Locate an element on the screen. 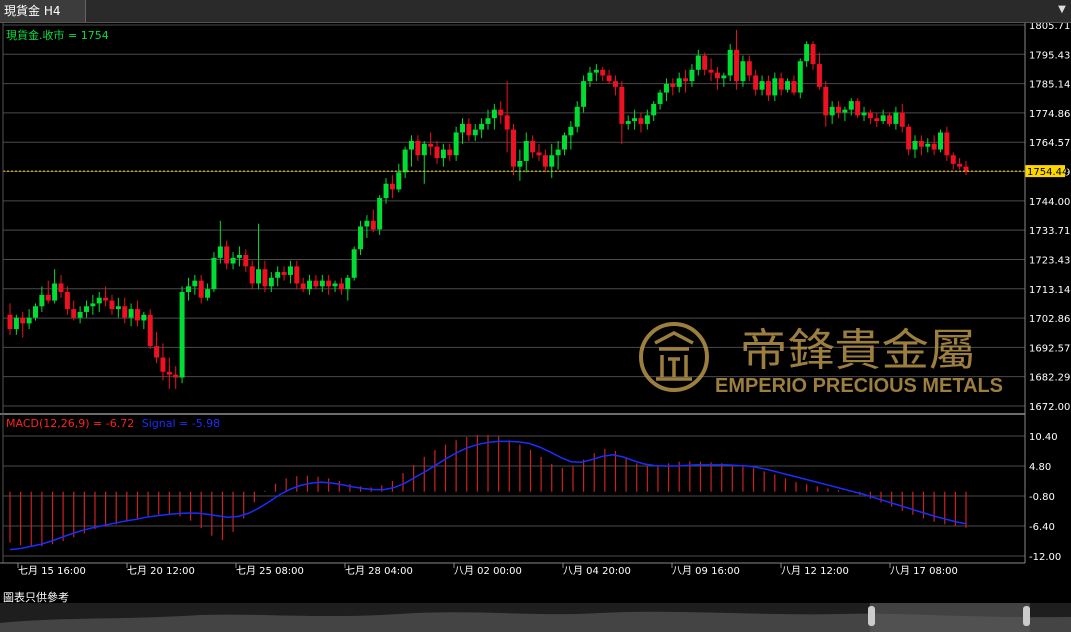 This screenshot has width=1071, height=632. x-tick-label: 八月 02 00:00 is located at coordinates (488, 571).